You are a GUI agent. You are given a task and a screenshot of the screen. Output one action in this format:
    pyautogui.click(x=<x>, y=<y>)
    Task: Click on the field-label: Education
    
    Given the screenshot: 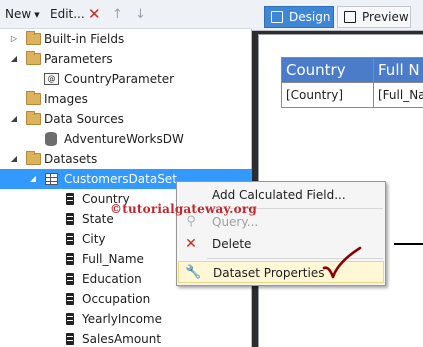 What is the action you would take?
    pyautogui.click(x=112, y=279)
    